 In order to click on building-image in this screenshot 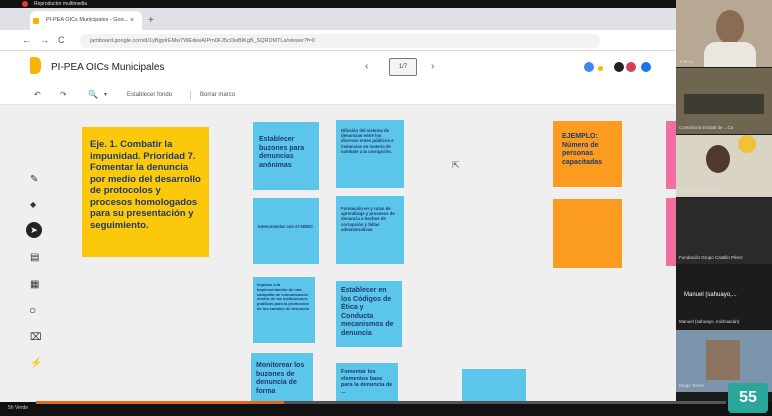, I will do `click(723, 360)`.